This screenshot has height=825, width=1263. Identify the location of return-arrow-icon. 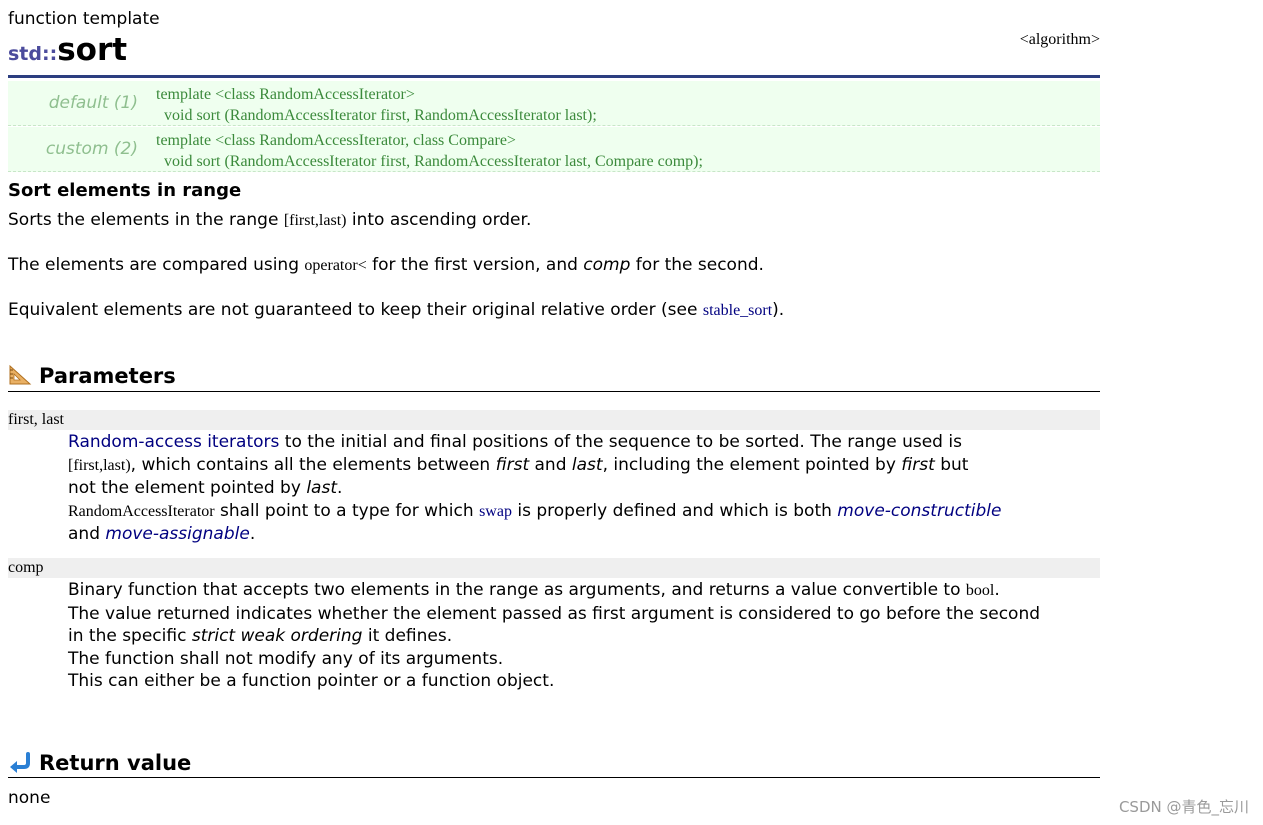
(20, 762).